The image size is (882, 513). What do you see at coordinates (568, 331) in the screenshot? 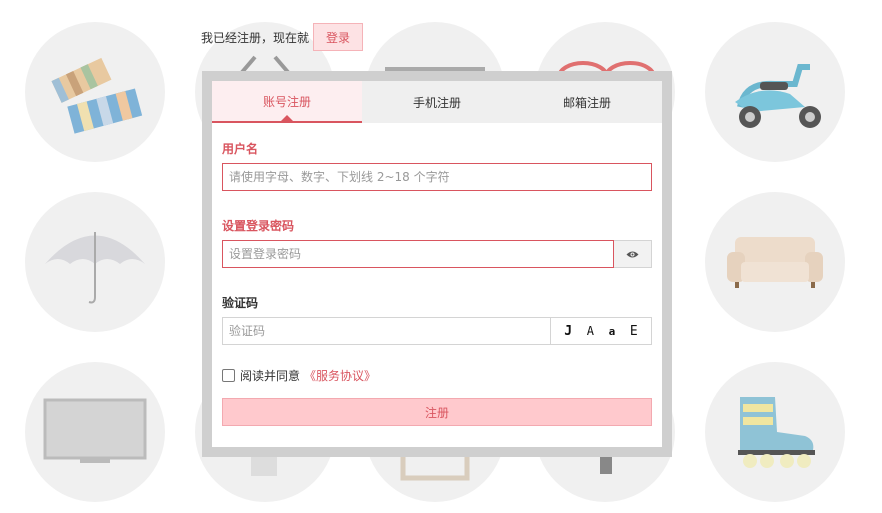
I see `captcha-char: J` at bounding box center [568, 331].